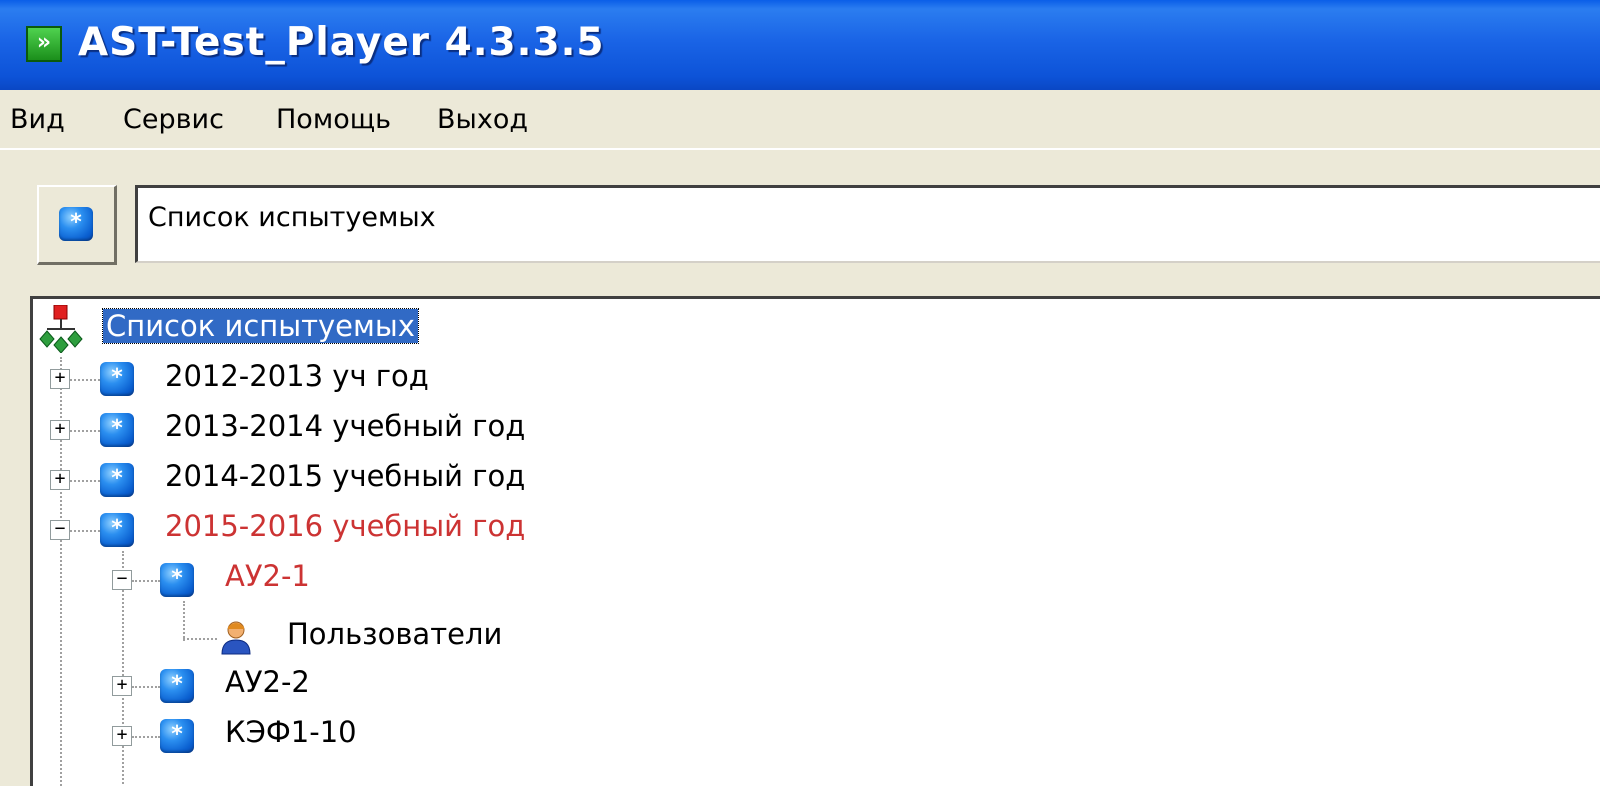  Describe the element at coordinates (800, 45) in the screenshot. I see `title-bar: » AST-Test_Player 4.3.3.5` at that location.